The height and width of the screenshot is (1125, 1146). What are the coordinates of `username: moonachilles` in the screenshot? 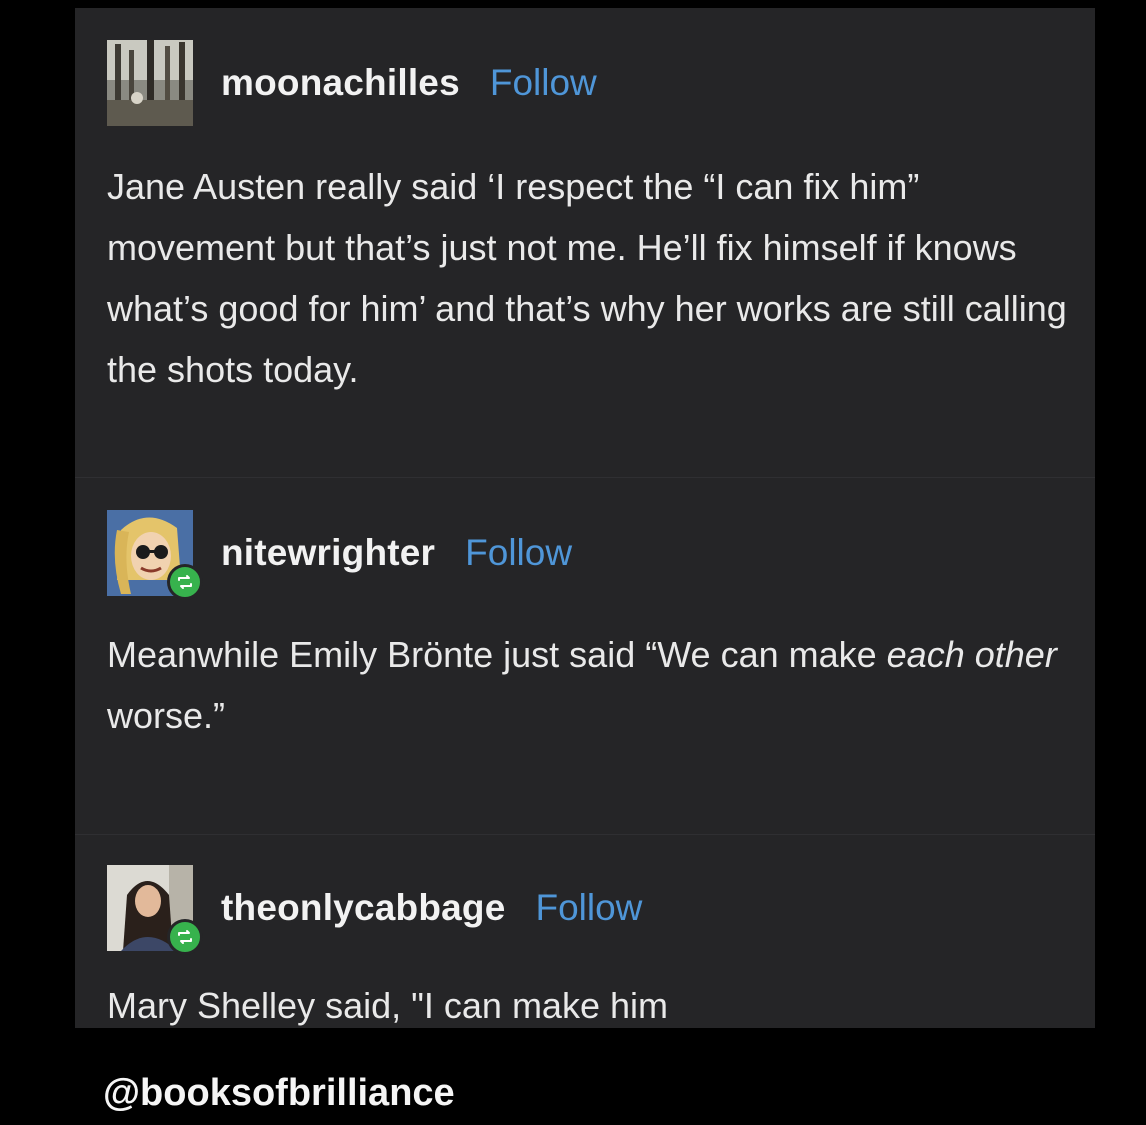 It's located at (340, 83).